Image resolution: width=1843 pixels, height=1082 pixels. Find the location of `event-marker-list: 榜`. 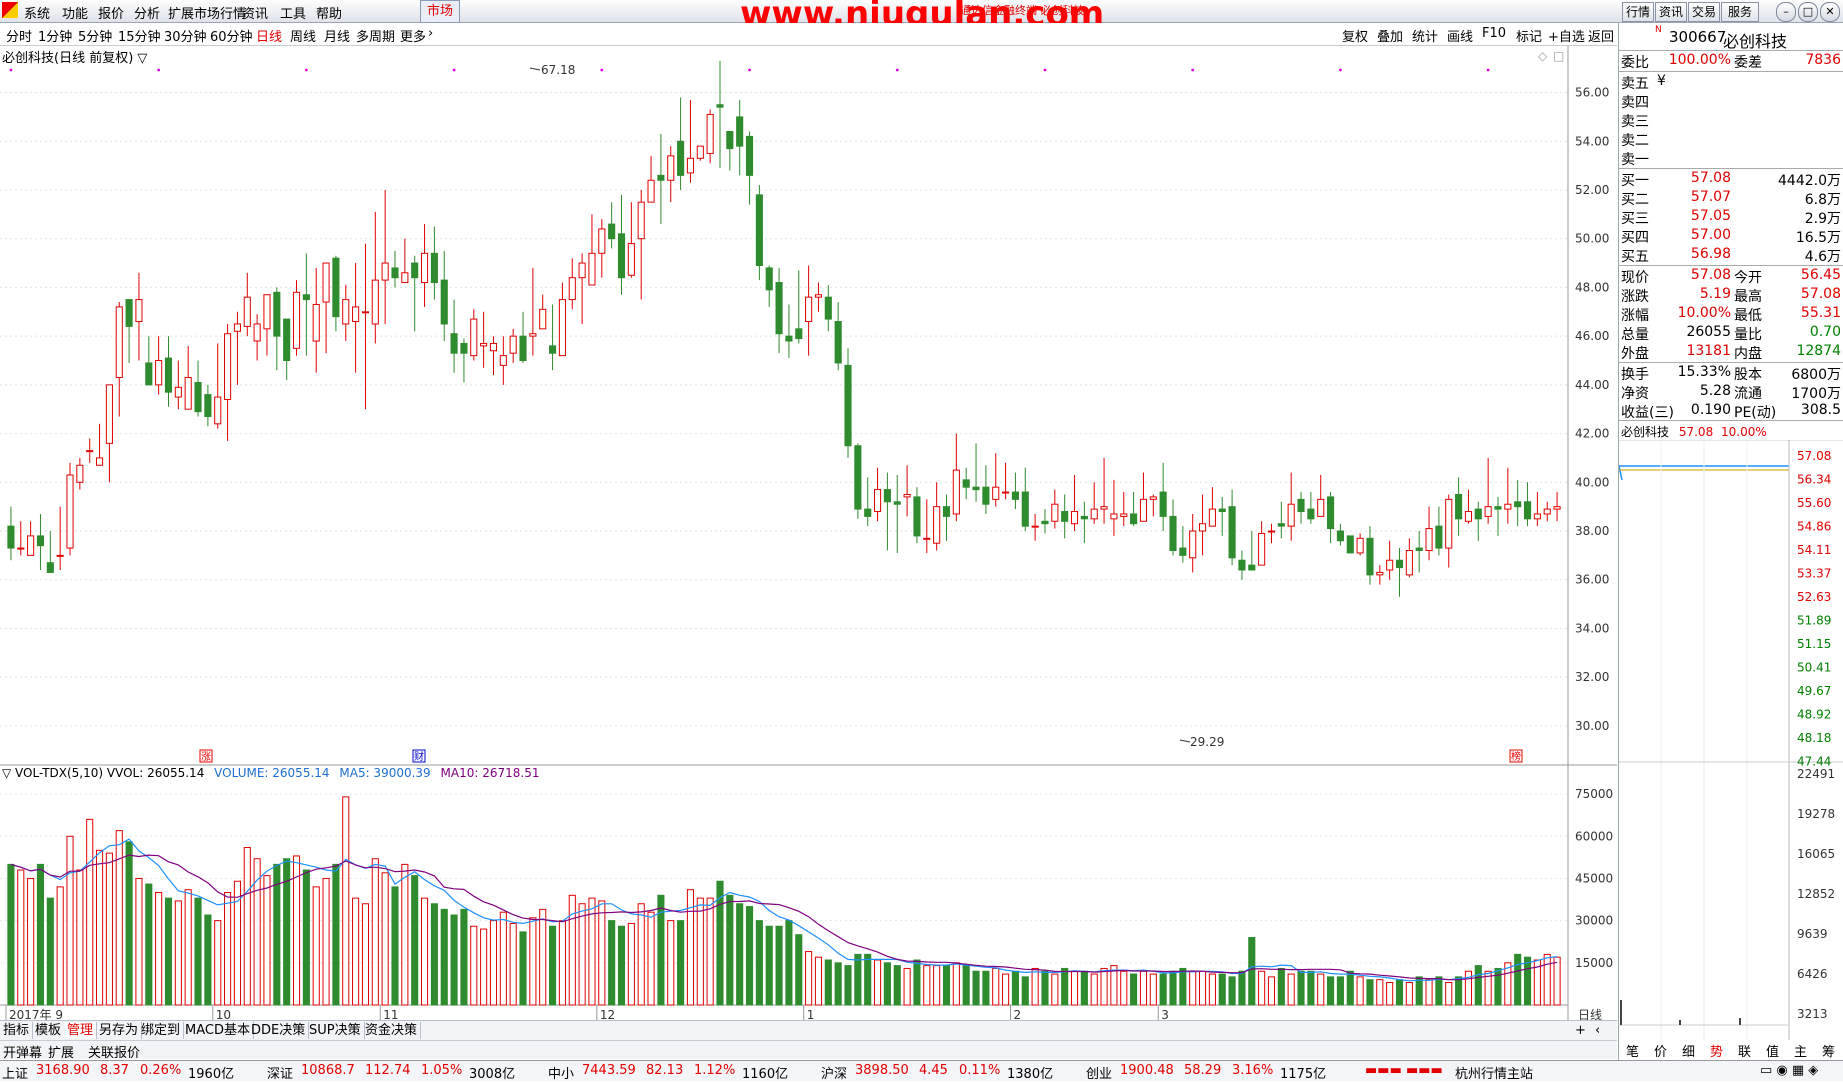

event-marker-list: 榜 is located at coordinates (1516, 756).